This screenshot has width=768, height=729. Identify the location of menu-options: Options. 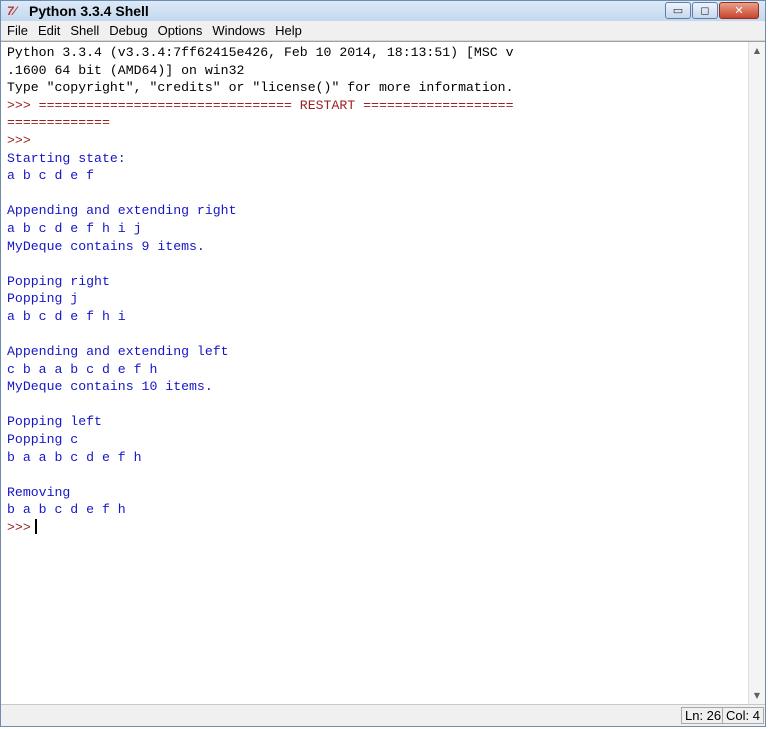
(180, 31).